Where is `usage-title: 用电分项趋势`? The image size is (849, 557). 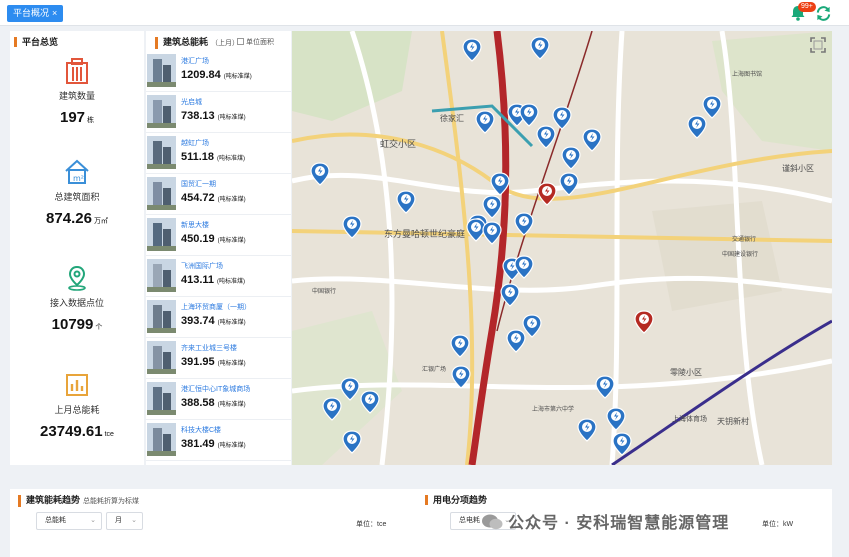
usage-title: 用电分项趋势 is located at coordinates (456, 500).